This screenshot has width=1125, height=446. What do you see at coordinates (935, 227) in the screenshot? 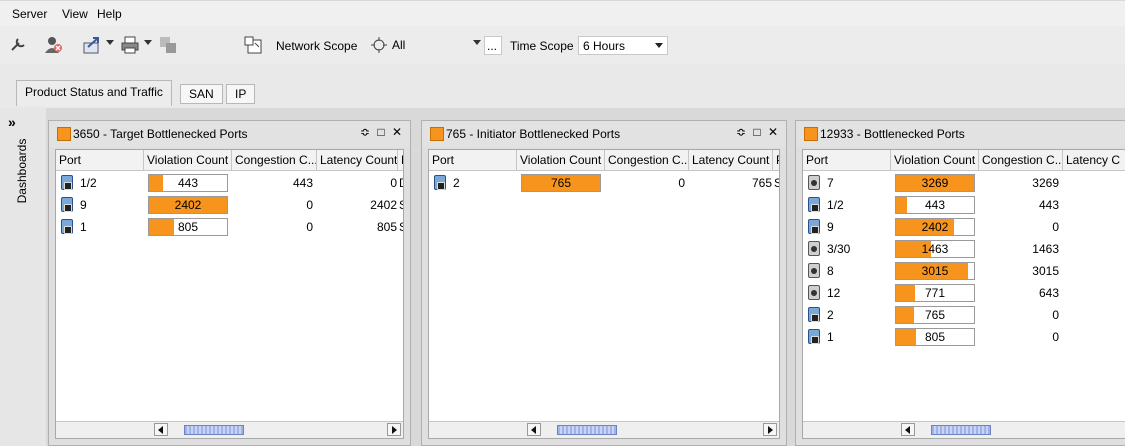
I see `violation-count-cell: 2402` at bounding box center [935, 227].